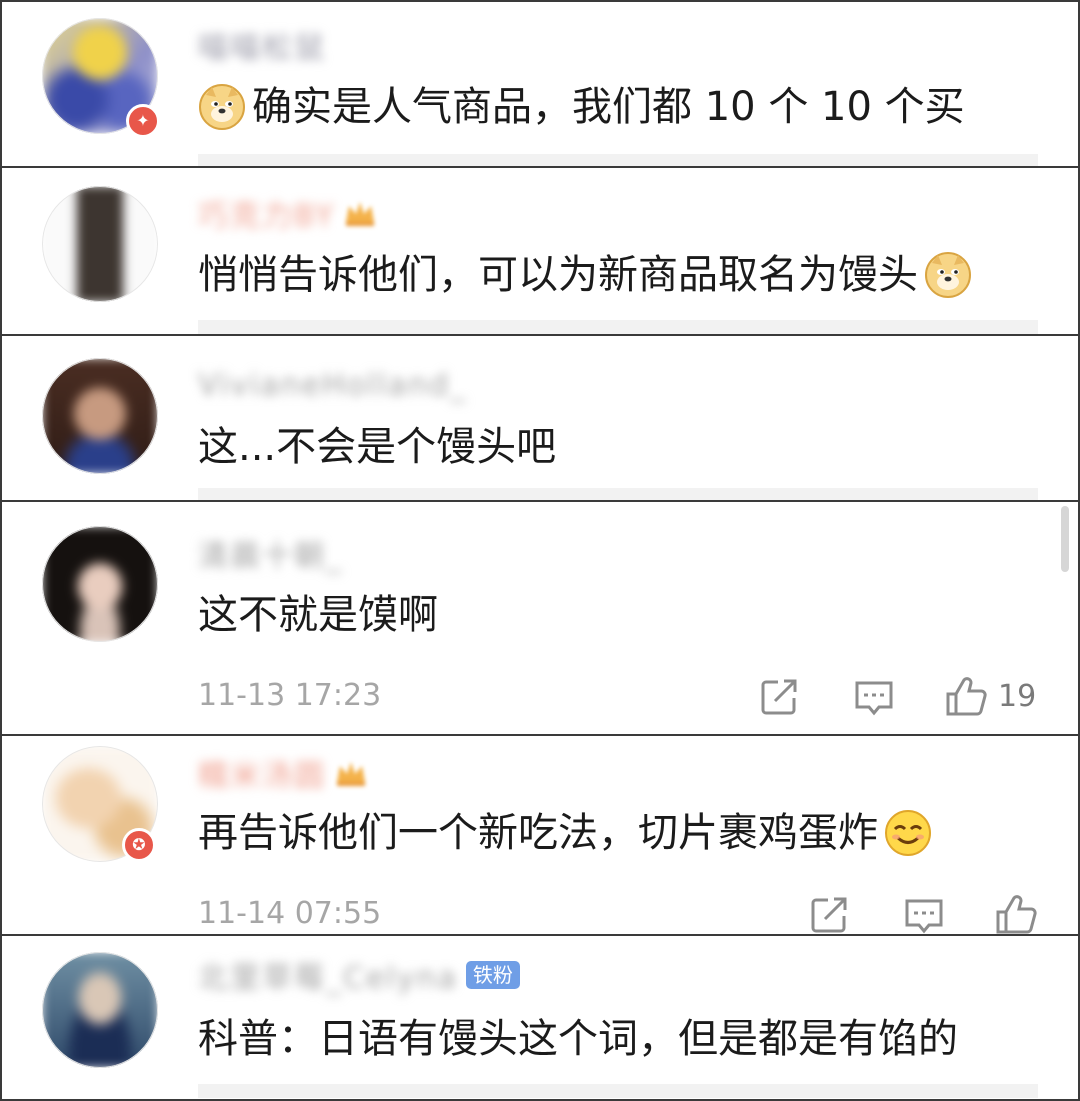 The image size is (1080, 1101). Describe the element at coordinates (283, 775) in the screenshot. I see `username: 糯米汤圆` at that location.